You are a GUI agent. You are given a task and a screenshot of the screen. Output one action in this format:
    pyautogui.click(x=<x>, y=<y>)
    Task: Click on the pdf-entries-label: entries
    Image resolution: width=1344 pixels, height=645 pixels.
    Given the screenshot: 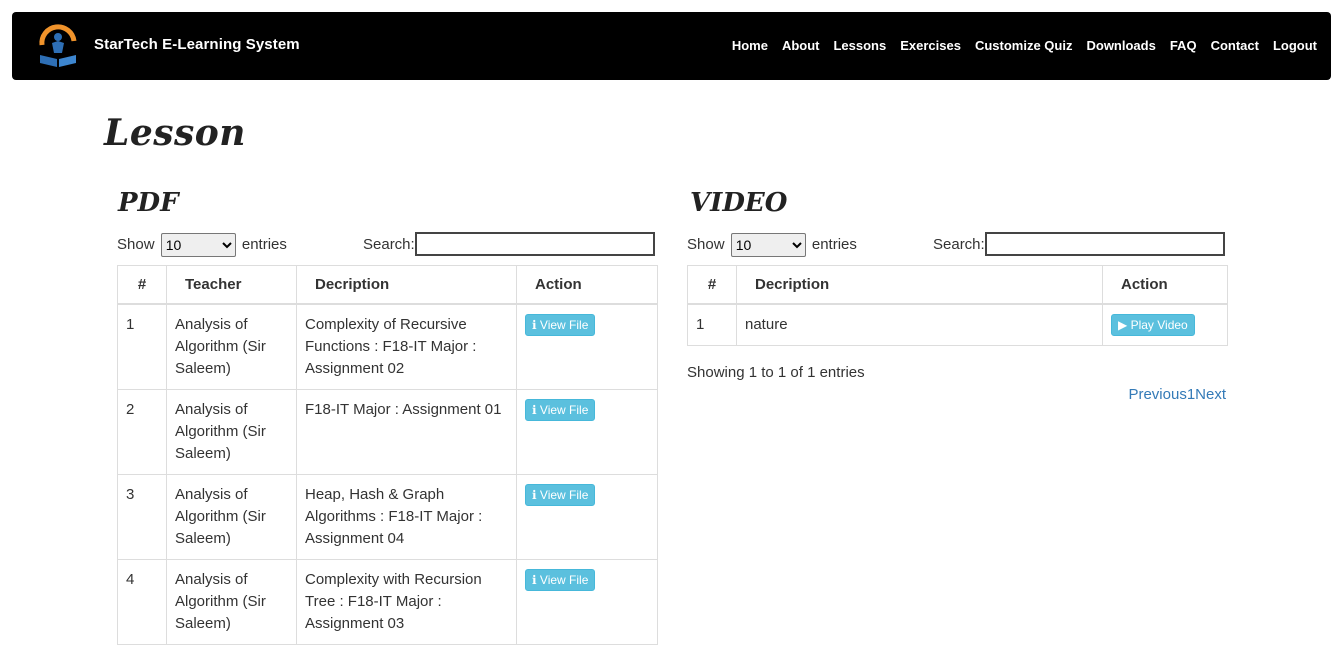 What is the action you would take?
    pyautogui.click(x=264, y=244)
    